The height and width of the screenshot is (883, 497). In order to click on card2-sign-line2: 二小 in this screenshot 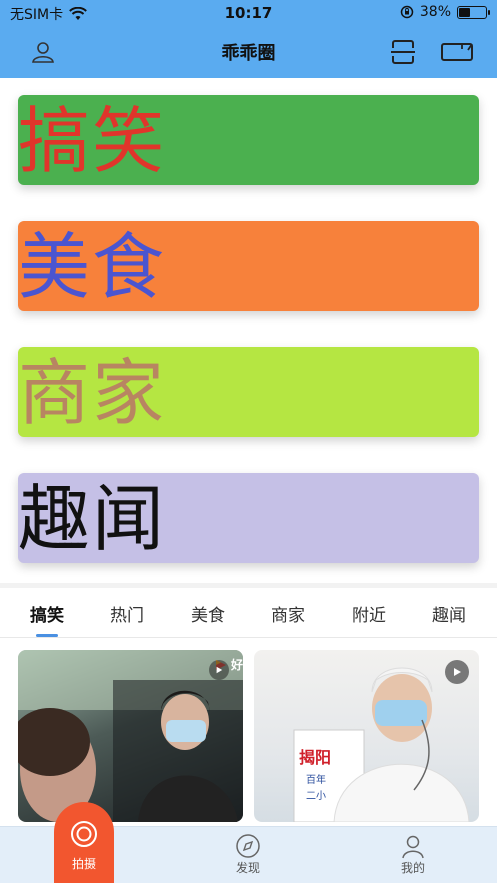, I will do `click(316, 796)`.